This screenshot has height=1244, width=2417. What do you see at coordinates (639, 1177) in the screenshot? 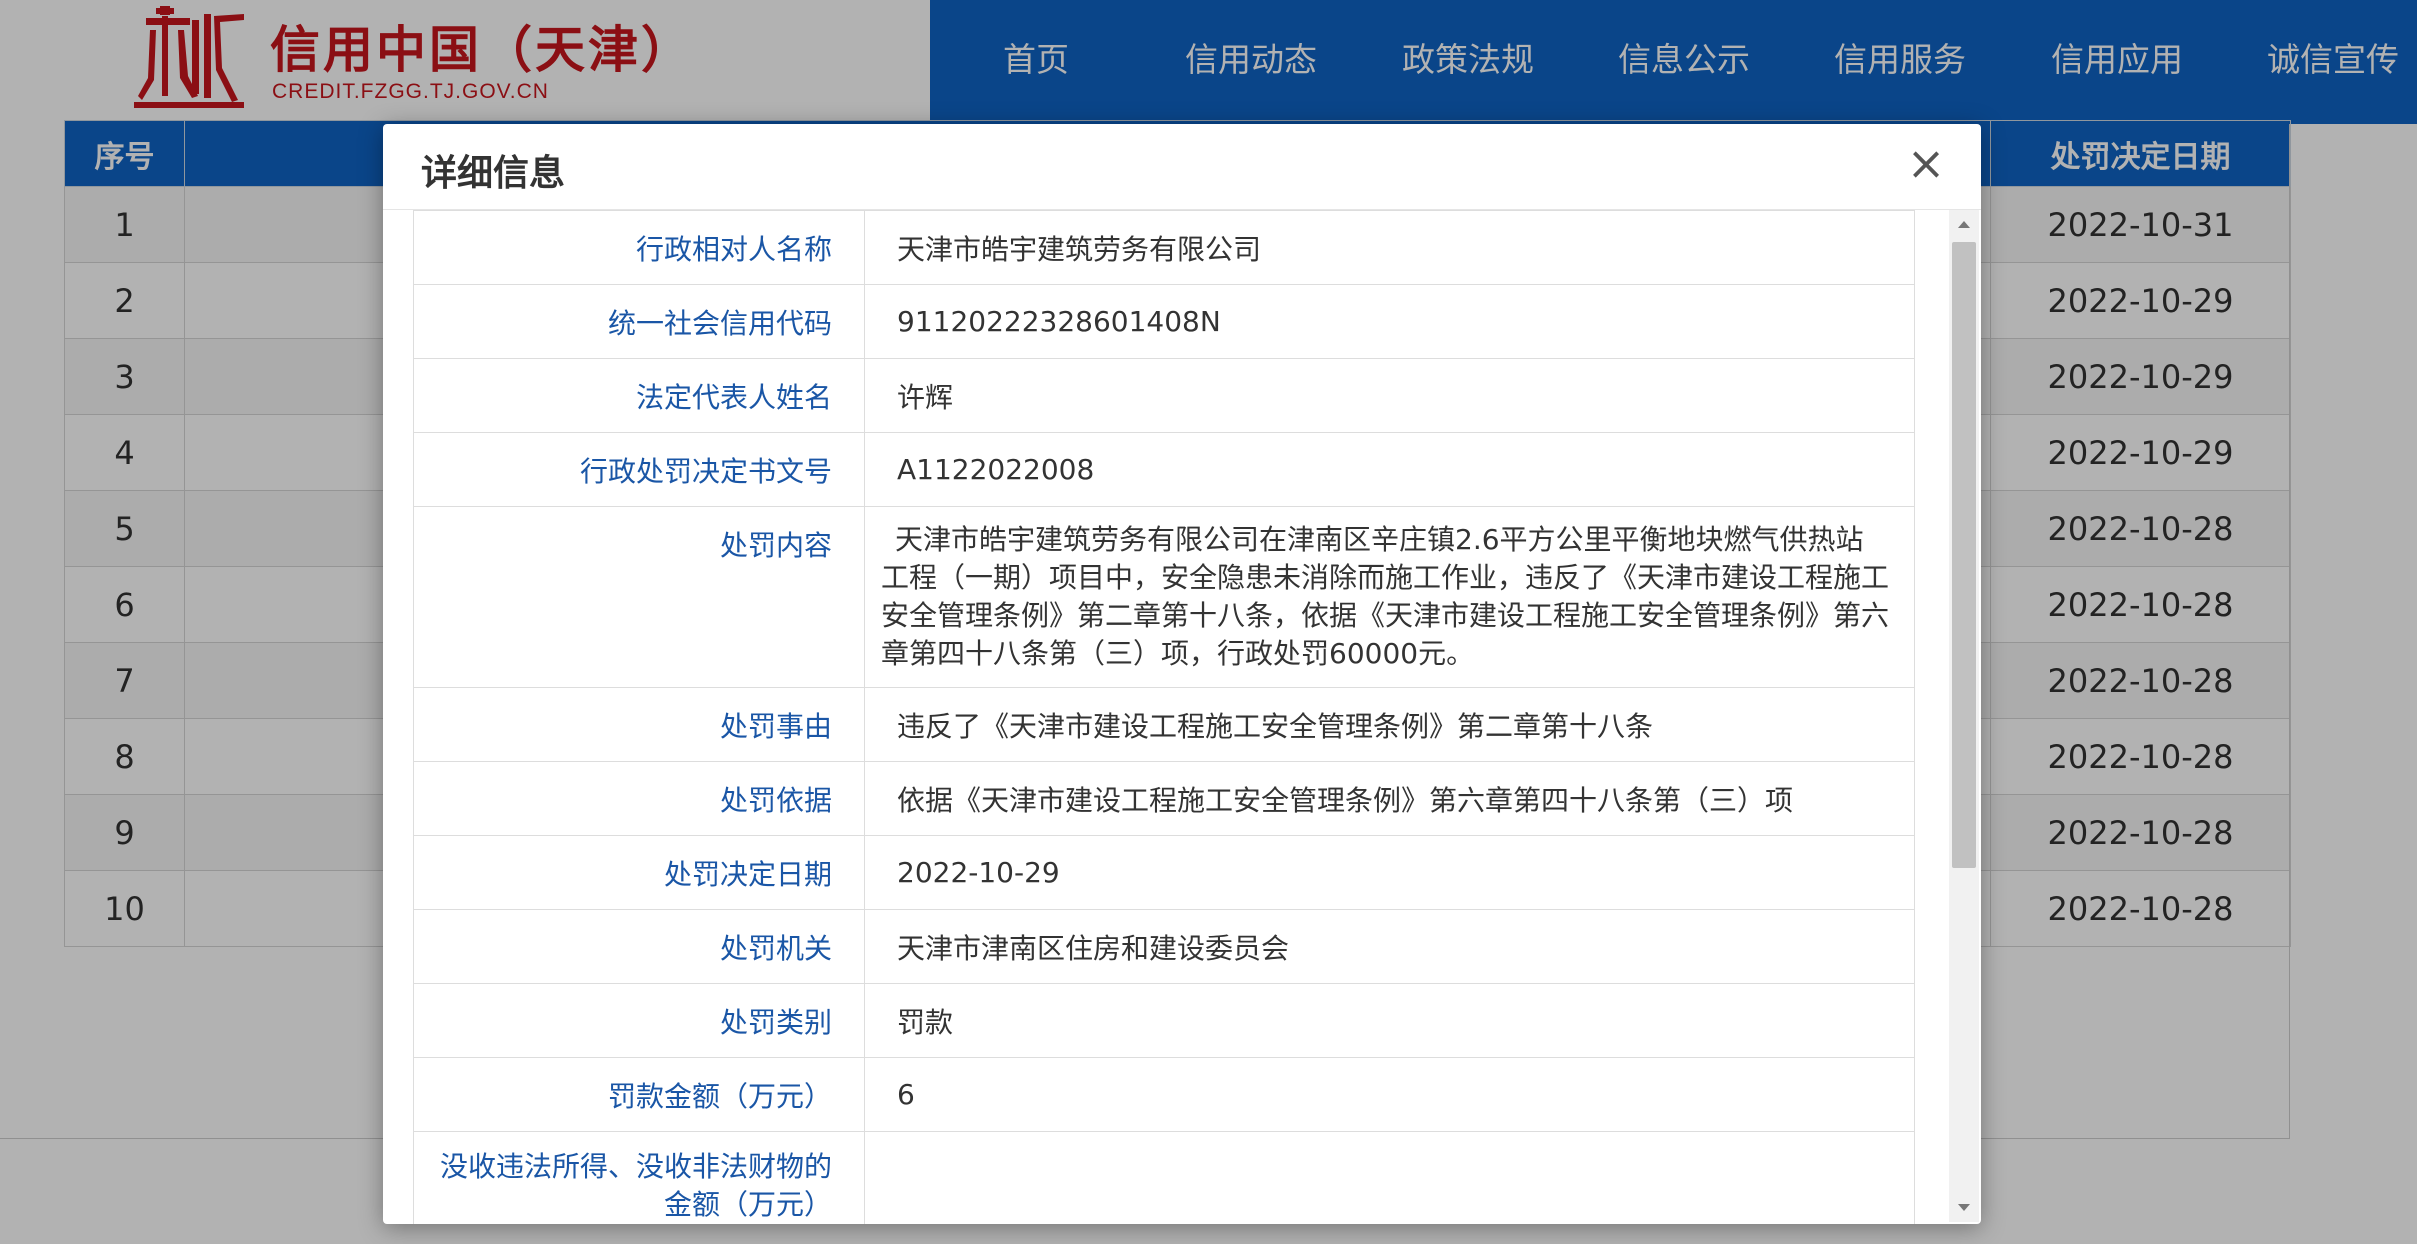
I see `field-label: 没收违法所得、没收非法财物的金额（万元）` at bounding box center [639, 1177].